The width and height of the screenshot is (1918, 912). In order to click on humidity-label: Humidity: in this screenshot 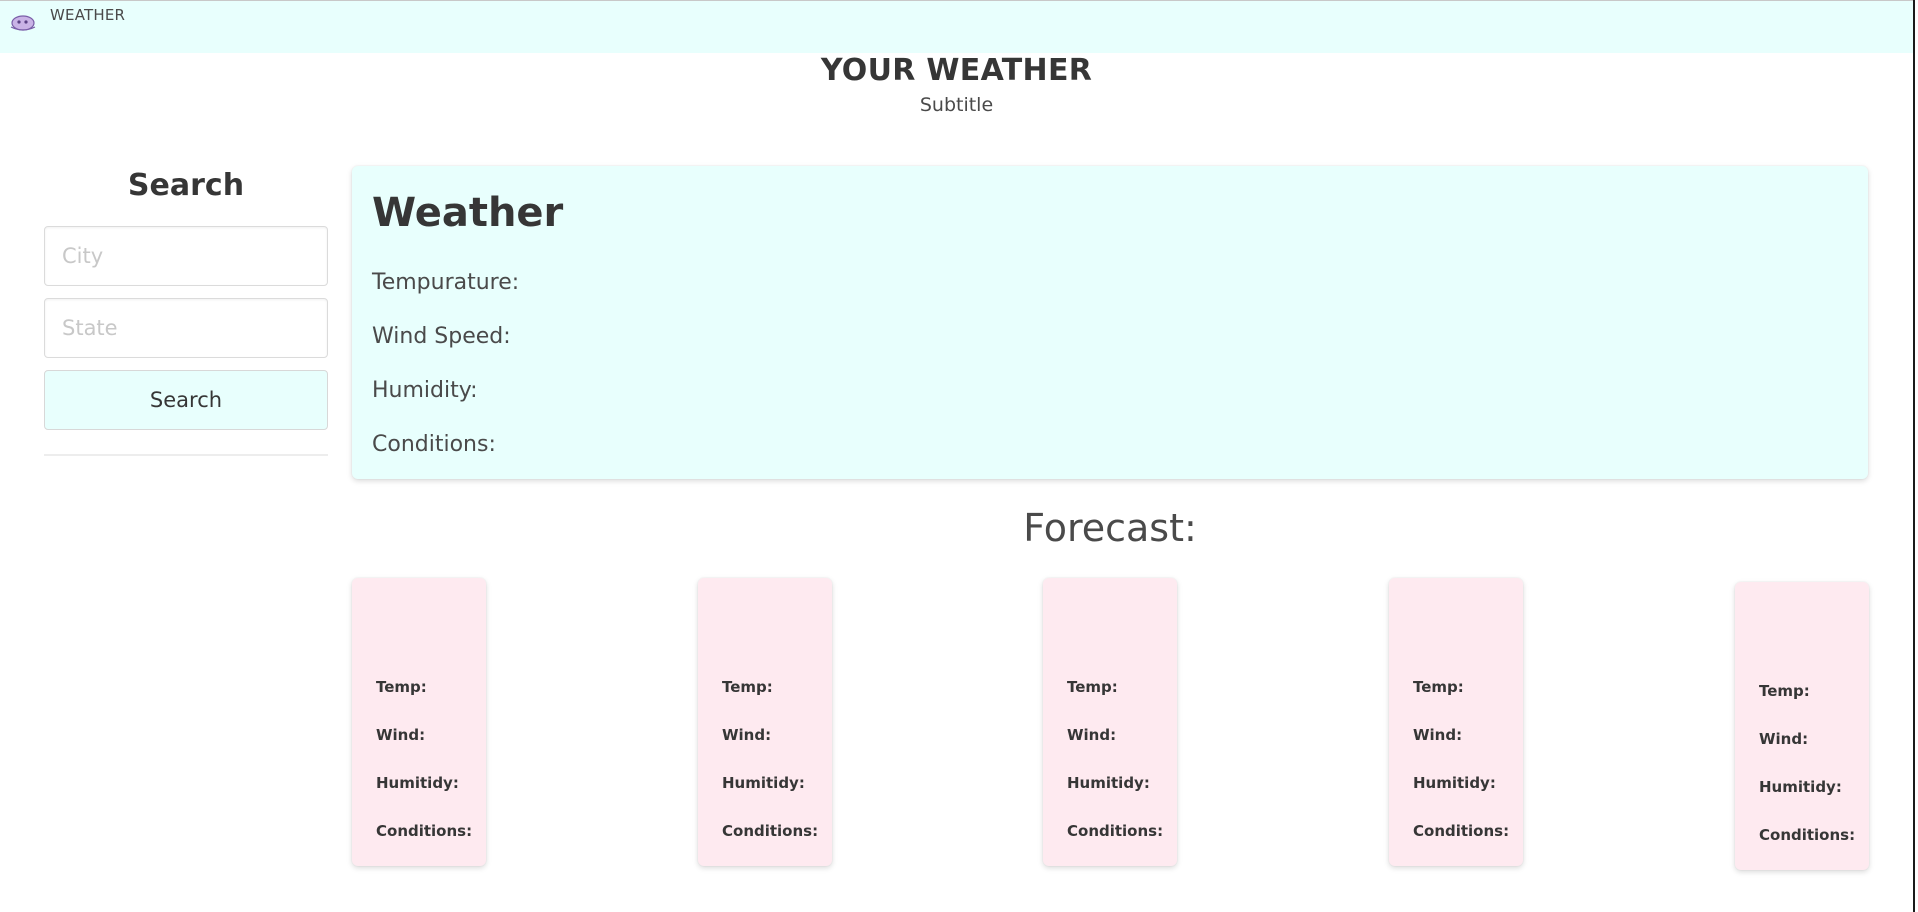, I will do `click(425, 390)`.